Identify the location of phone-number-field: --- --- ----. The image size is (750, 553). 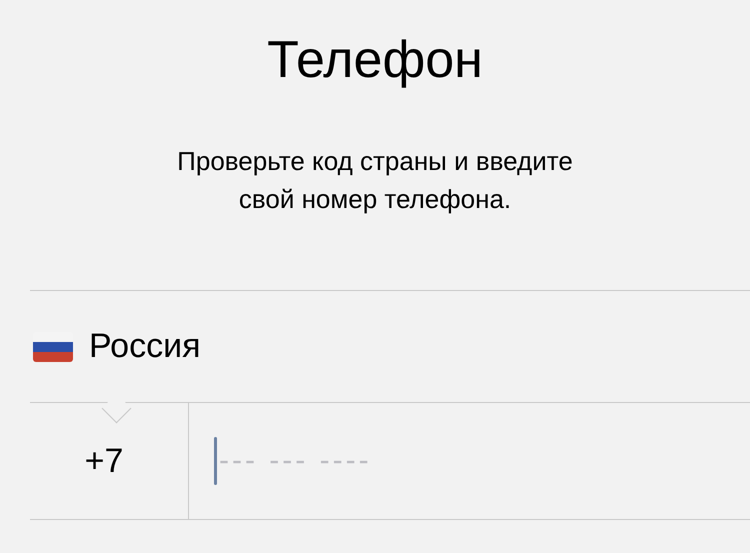
(419, 461).